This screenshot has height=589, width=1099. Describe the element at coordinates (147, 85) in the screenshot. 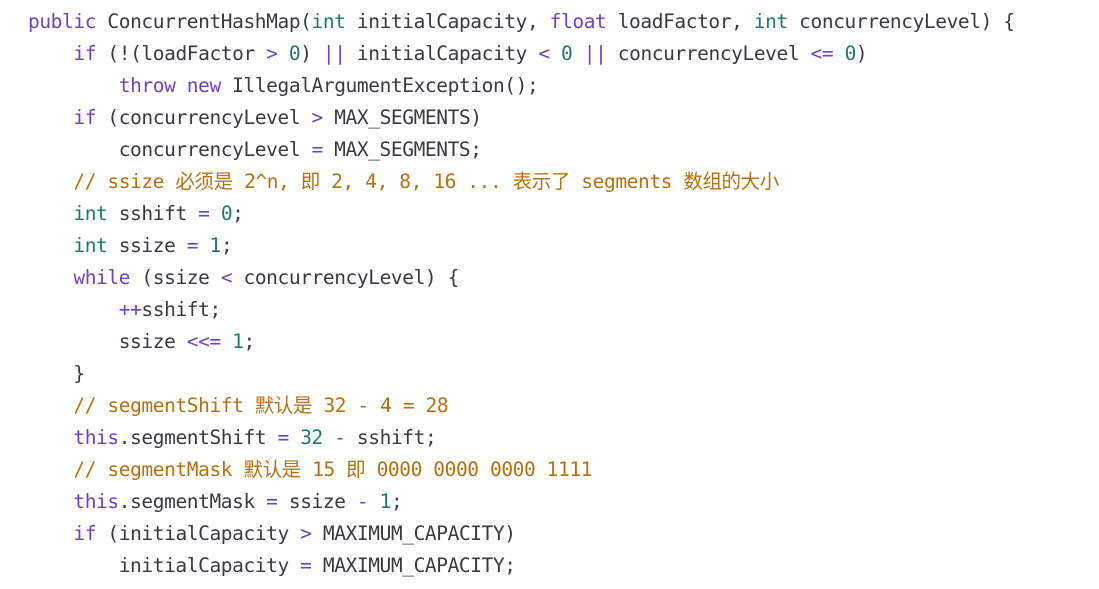

I see `code-token: throw` at that location.